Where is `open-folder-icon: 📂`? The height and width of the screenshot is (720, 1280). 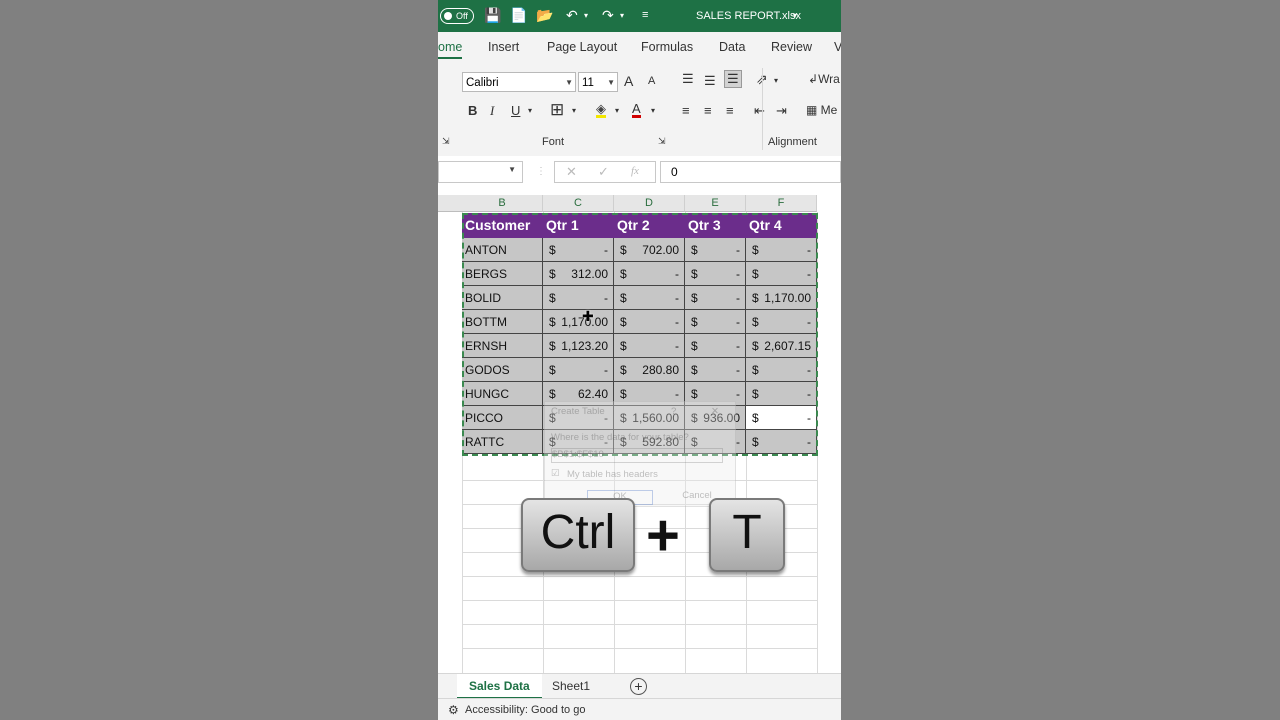 open-folder-icon: 📂 is located at coordinates (544, 15).